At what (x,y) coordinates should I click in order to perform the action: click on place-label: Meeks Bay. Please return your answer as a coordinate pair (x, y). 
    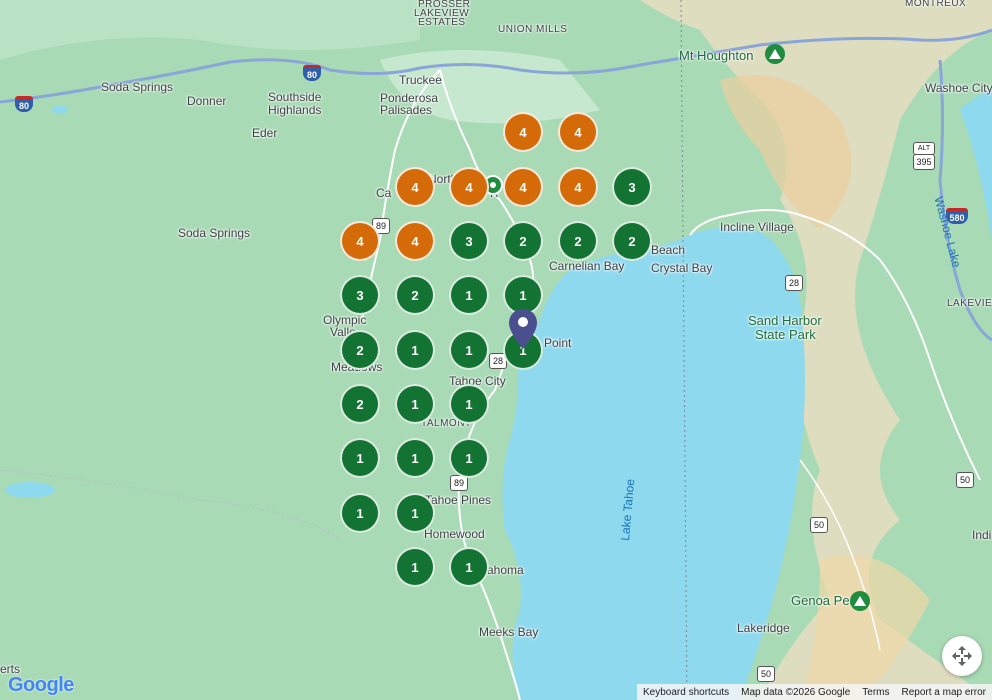
    Looking at the image, I should click on (509, 632).